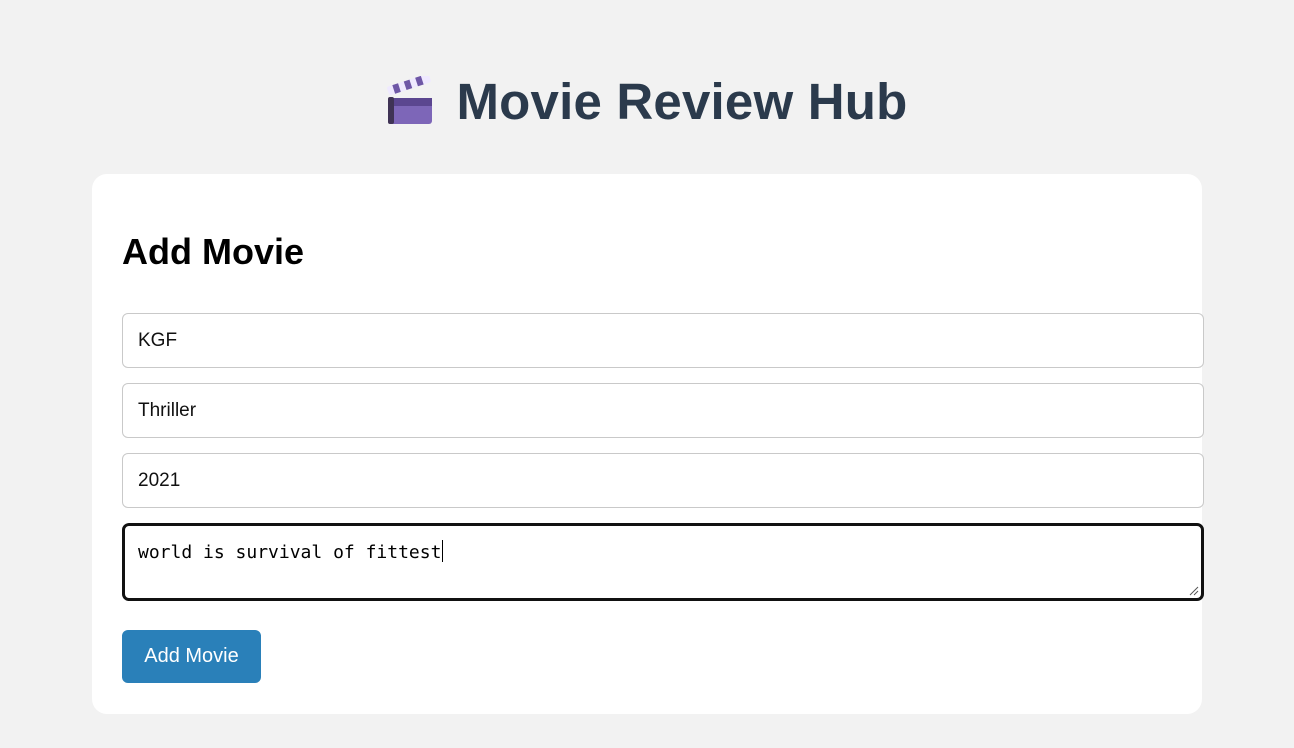 Image resolution: width=1294 pixels, height=748 pixels. I want to click on form-heading: Add Movie, so click(213, 251).